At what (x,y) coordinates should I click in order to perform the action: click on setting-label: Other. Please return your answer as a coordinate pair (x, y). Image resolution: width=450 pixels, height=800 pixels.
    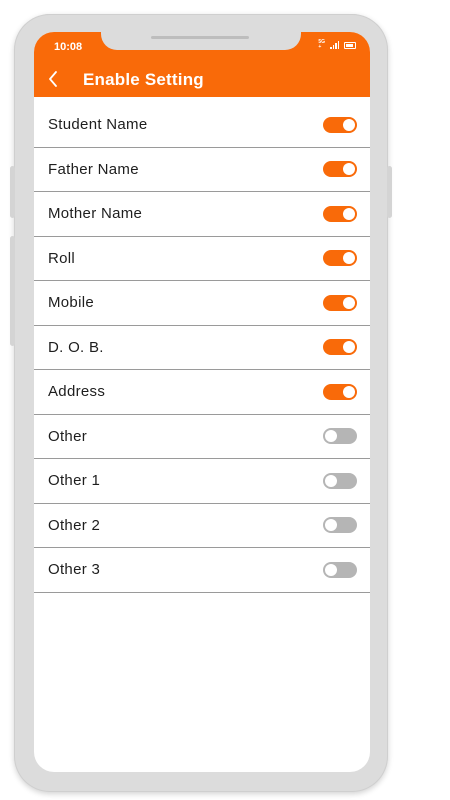
    Looking at the image, I should click on (68, 436).